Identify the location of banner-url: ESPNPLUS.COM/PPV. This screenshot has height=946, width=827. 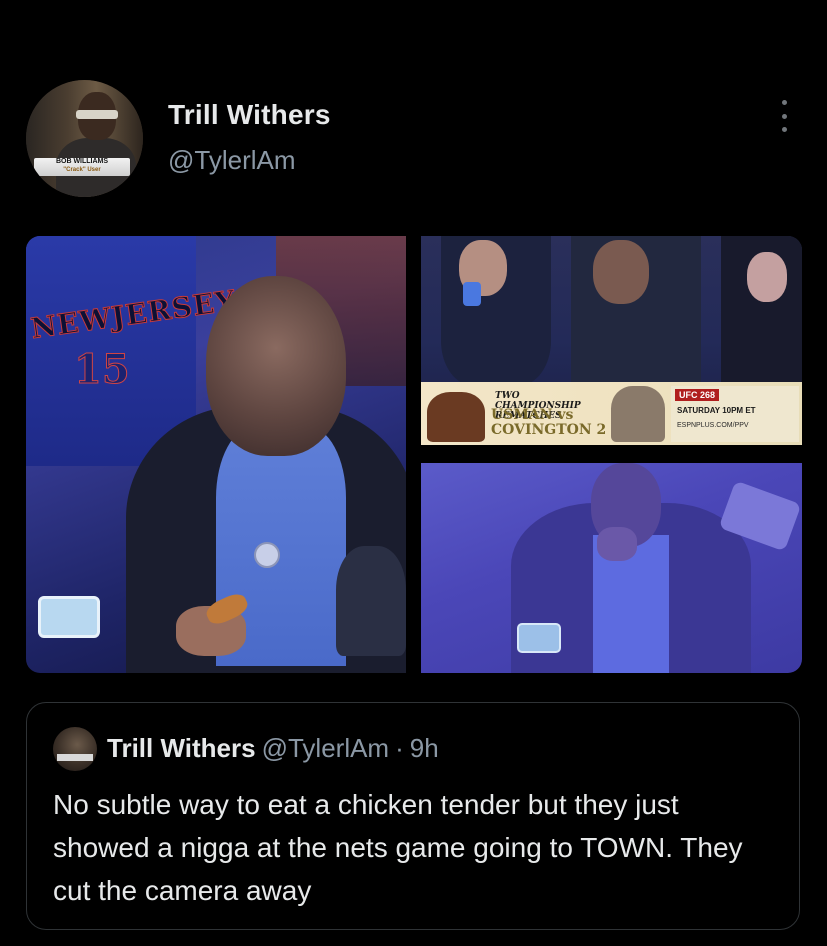
(713, 425).